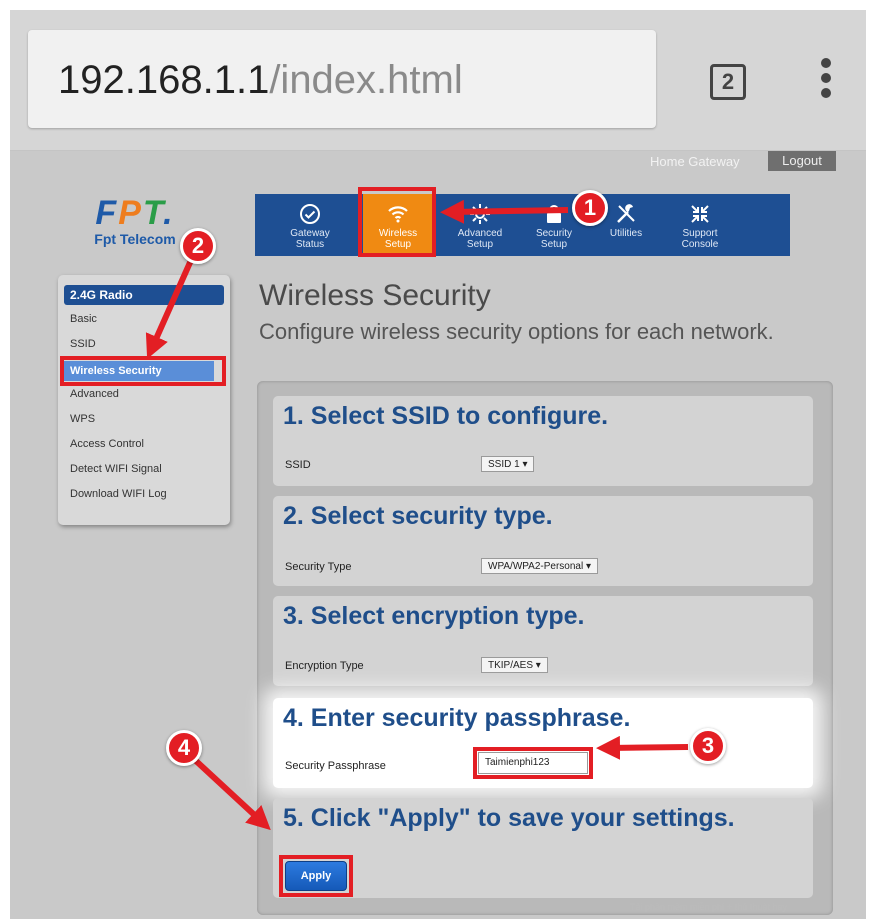 The image size is (870, 919). I want to click on nav-label-line1: Utilities, so click(626, 233).